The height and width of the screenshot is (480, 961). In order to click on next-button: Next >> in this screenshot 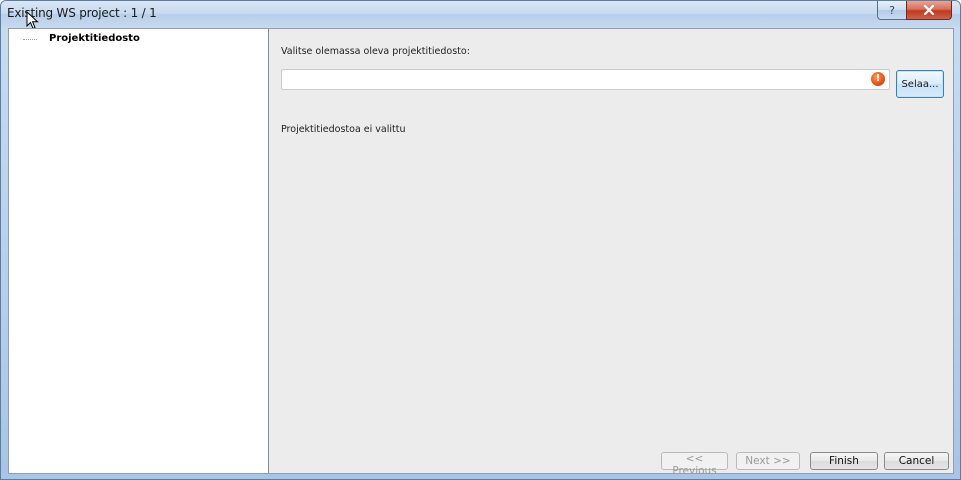, I will do `click(768, 461)`.